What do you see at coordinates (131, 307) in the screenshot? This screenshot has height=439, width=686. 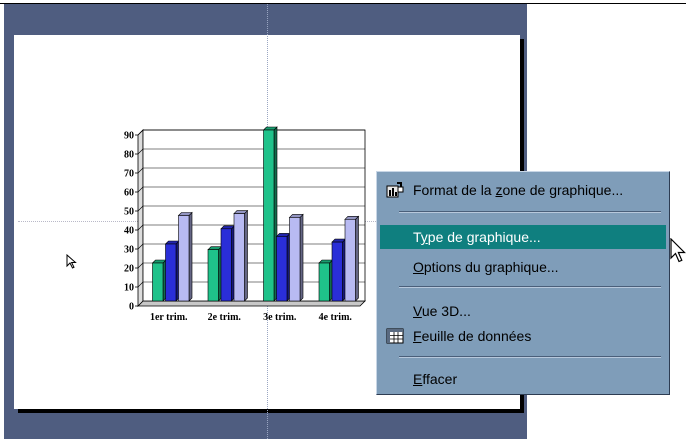 I see `y-tick-label: 0` at bounding box center [131, 307].